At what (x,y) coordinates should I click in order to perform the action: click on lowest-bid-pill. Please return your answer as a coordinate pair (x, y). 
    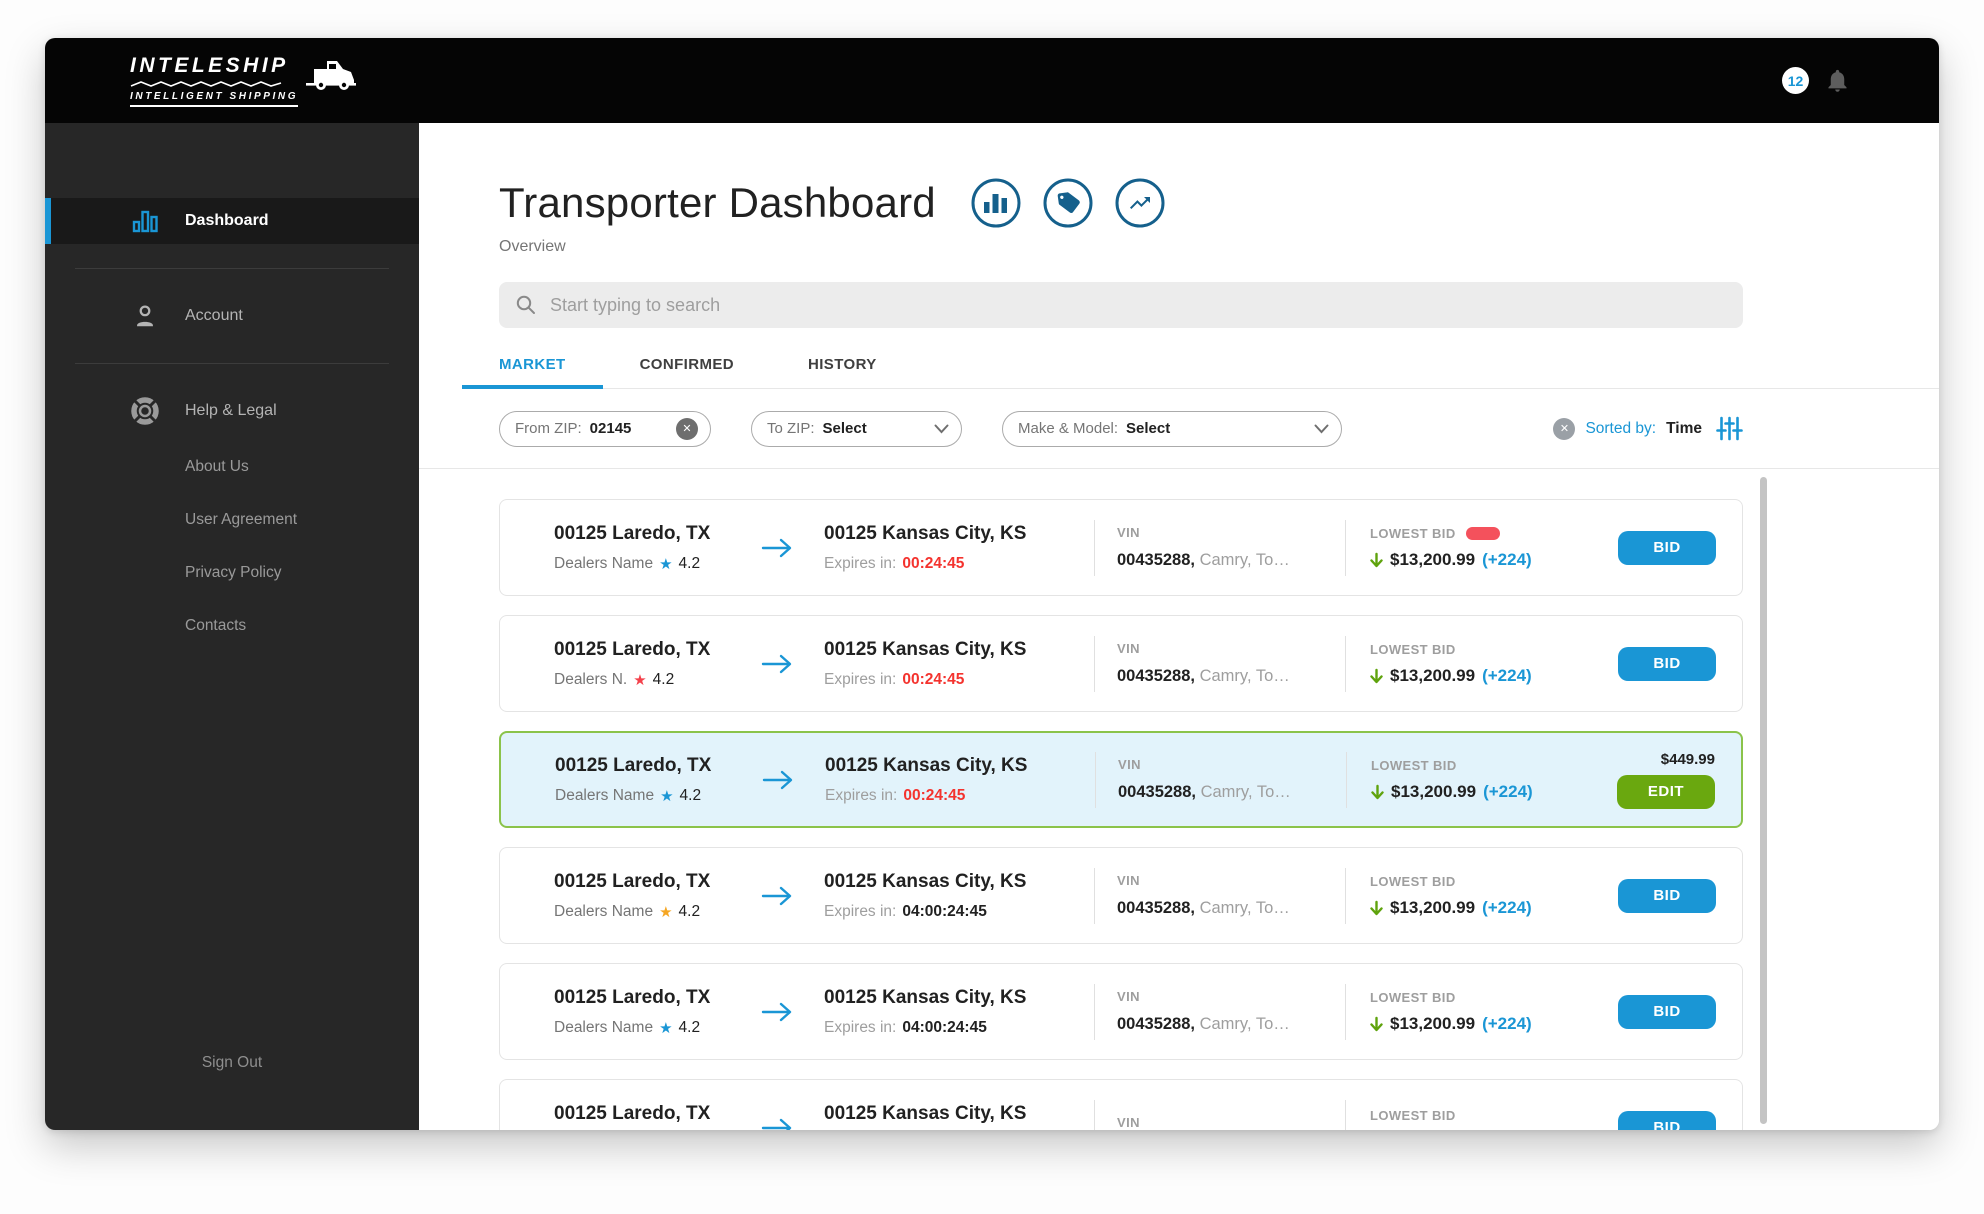
    Looking at the image, I should click on (1482, 533).